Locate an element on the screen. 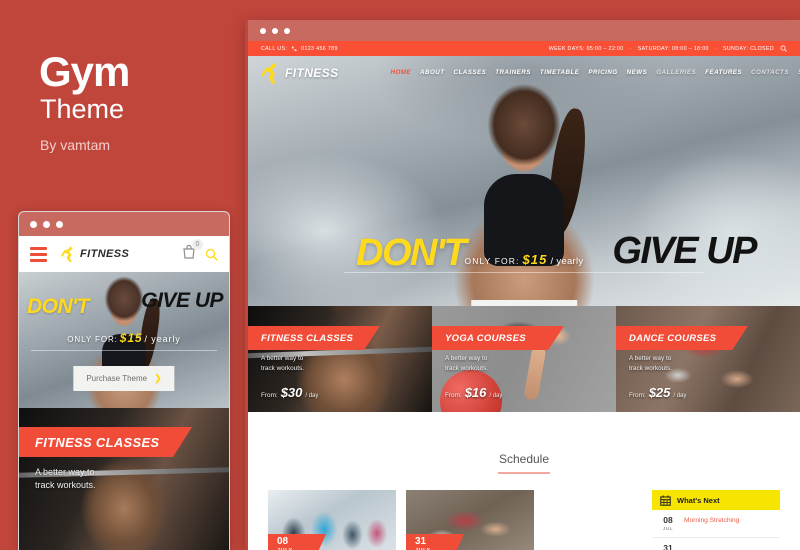  schedule-event-card: 08 JULY is located at coordinates (332, 520).